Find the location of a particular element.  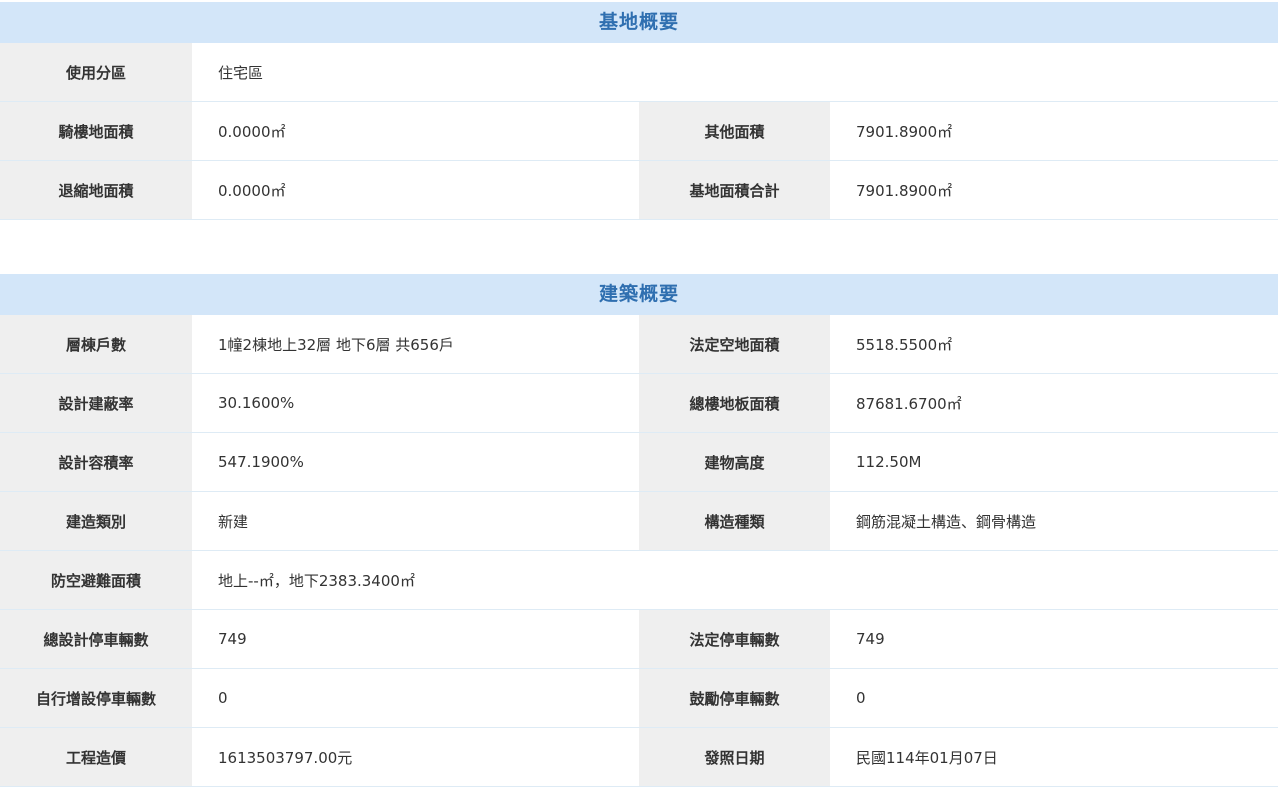

table-row: 騎樓地面積 0.0000㎡ 其他面積 7901.8900㎡ is located at coordinates (639, 131).